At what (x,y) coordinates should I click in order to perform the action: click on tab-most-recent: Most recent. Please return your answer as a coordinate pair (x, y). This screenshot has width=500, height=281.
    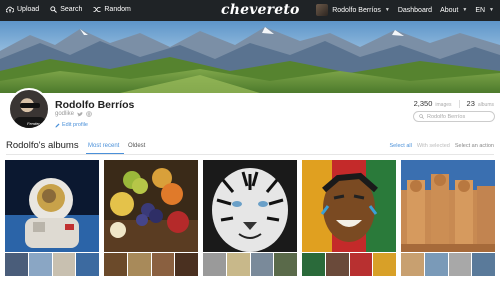
    Looking at the image, I should click on (103, 146).